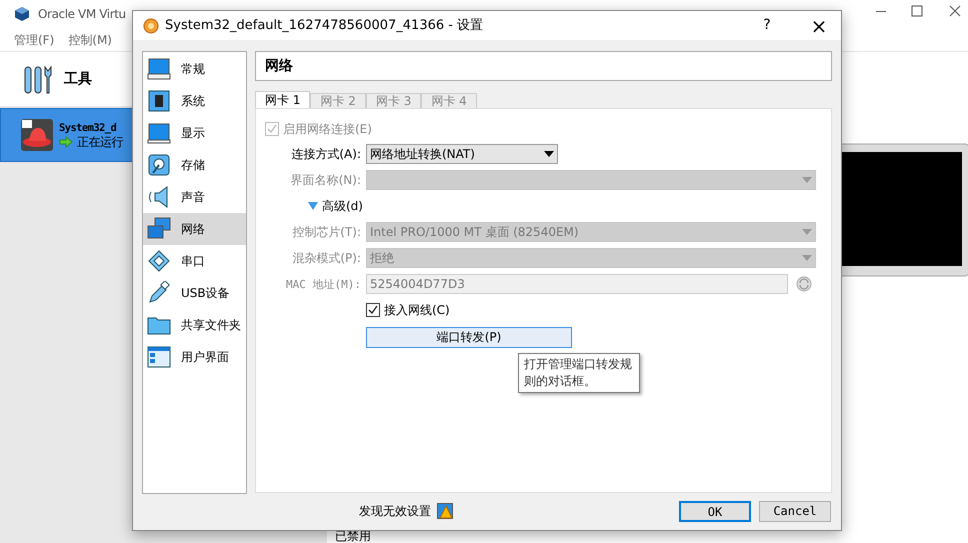 This screenshot has height=543, width=968. Describe the element at coordinates (417, 310) in the screenshot. I see `checkbox-label: 接入网线(C)` at that location.